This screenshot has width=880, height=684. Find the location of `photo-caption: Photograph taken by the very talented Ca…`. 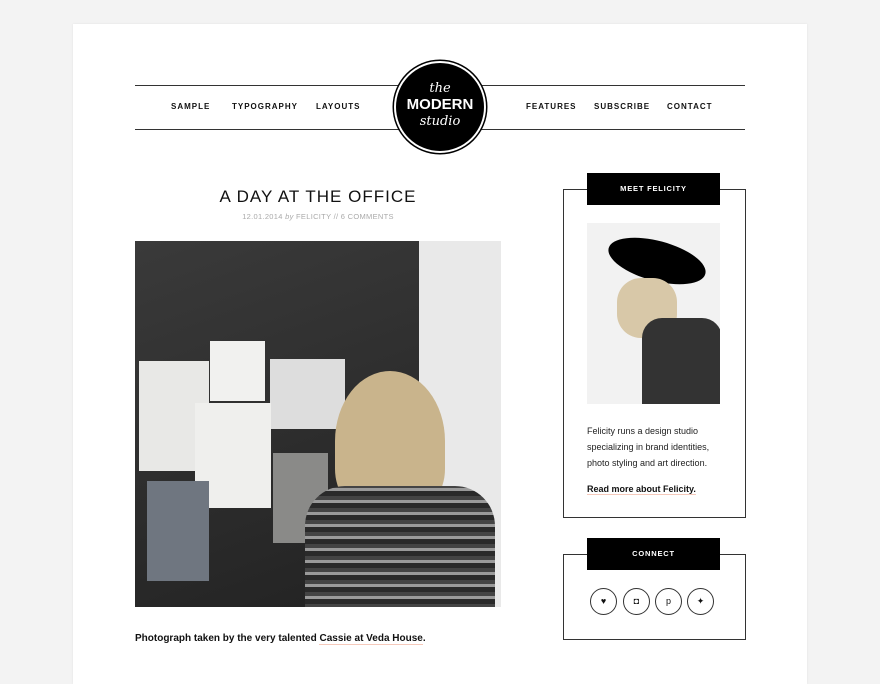

photo-caption: Photograph taken by the very talented Ca… is located at coordinates (280, 639).